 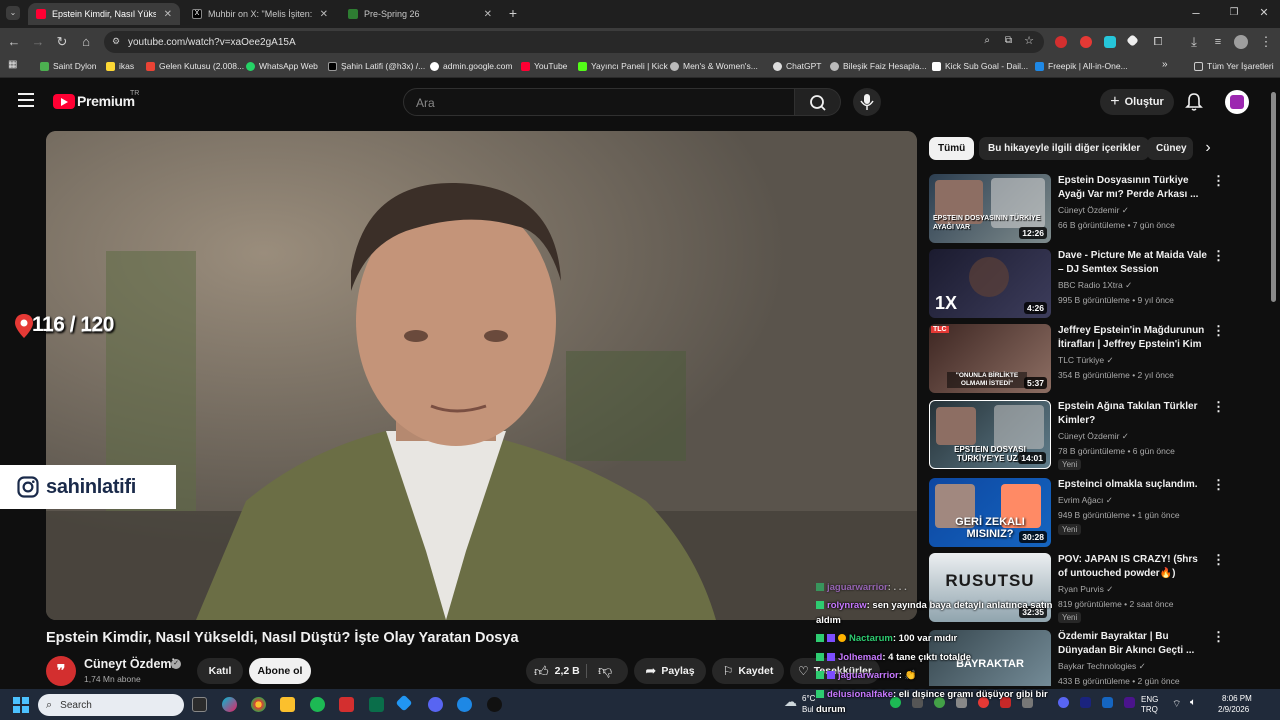 What do you see at coordinates (1193, 702) in the screenshot?
I see `volume-icon: 🔈︎` at bounding box center [1193, 702].